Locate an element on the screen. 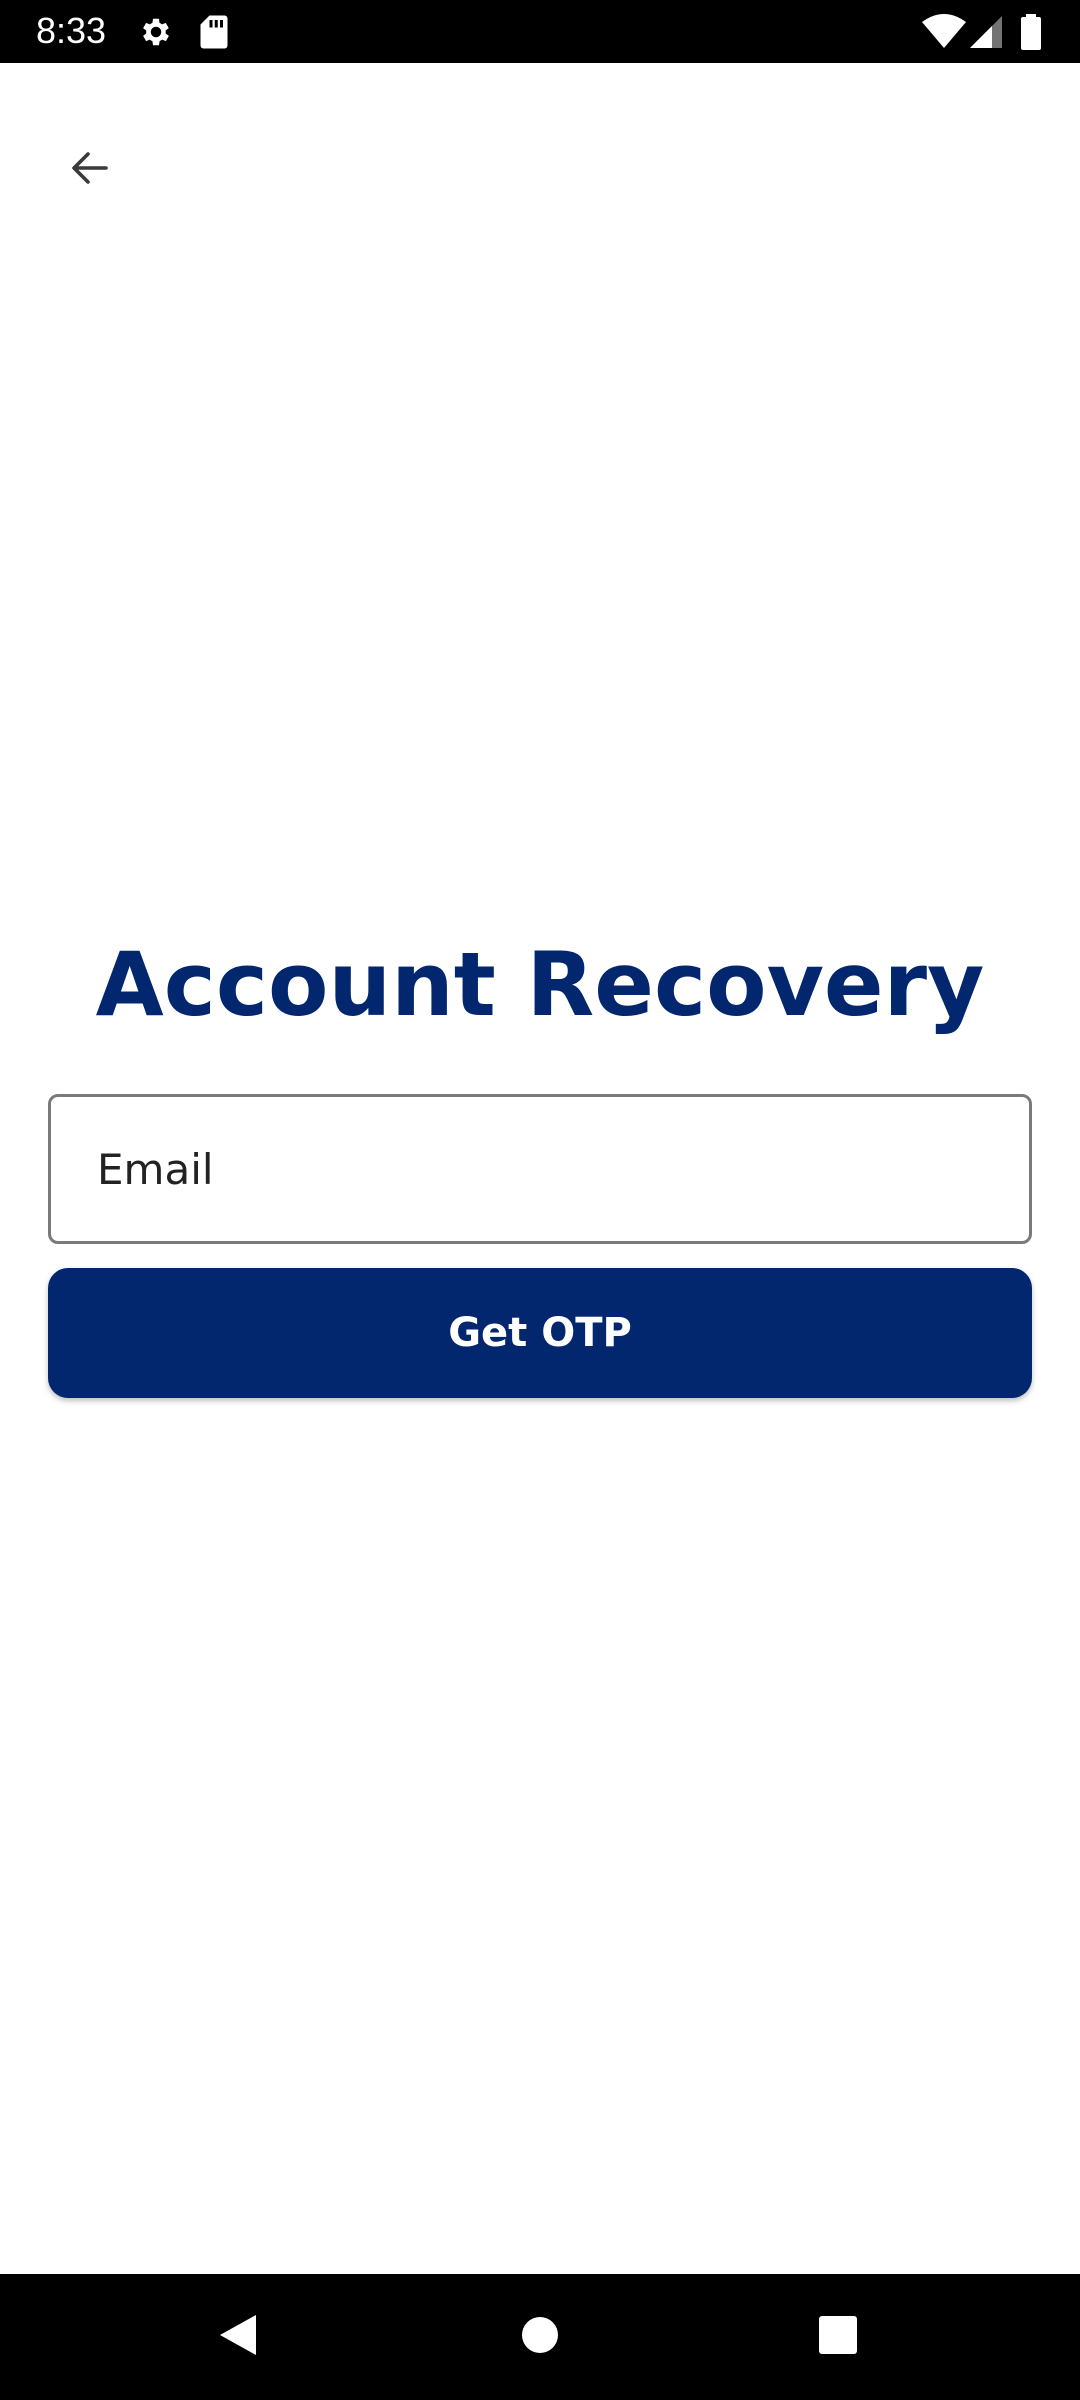 This screenshot has height=2400, width=1080. nav-back-icon is located at coordinates (238, 2337).